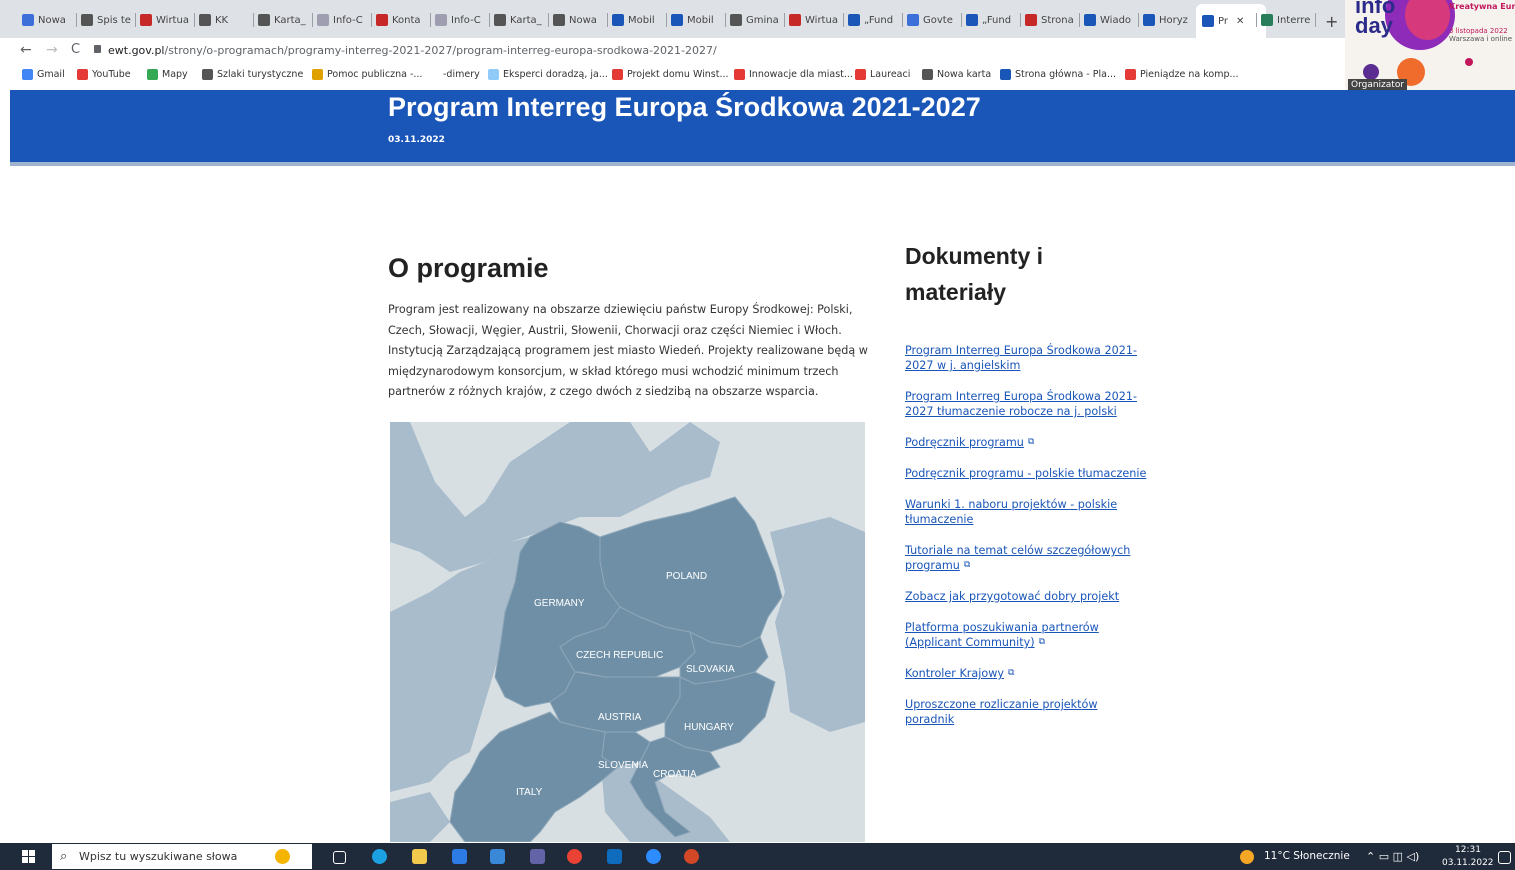 This screenshot has width=1515, height=870. I want to click on map-label-slovenia: SLOVENIA, so click(623, 765).